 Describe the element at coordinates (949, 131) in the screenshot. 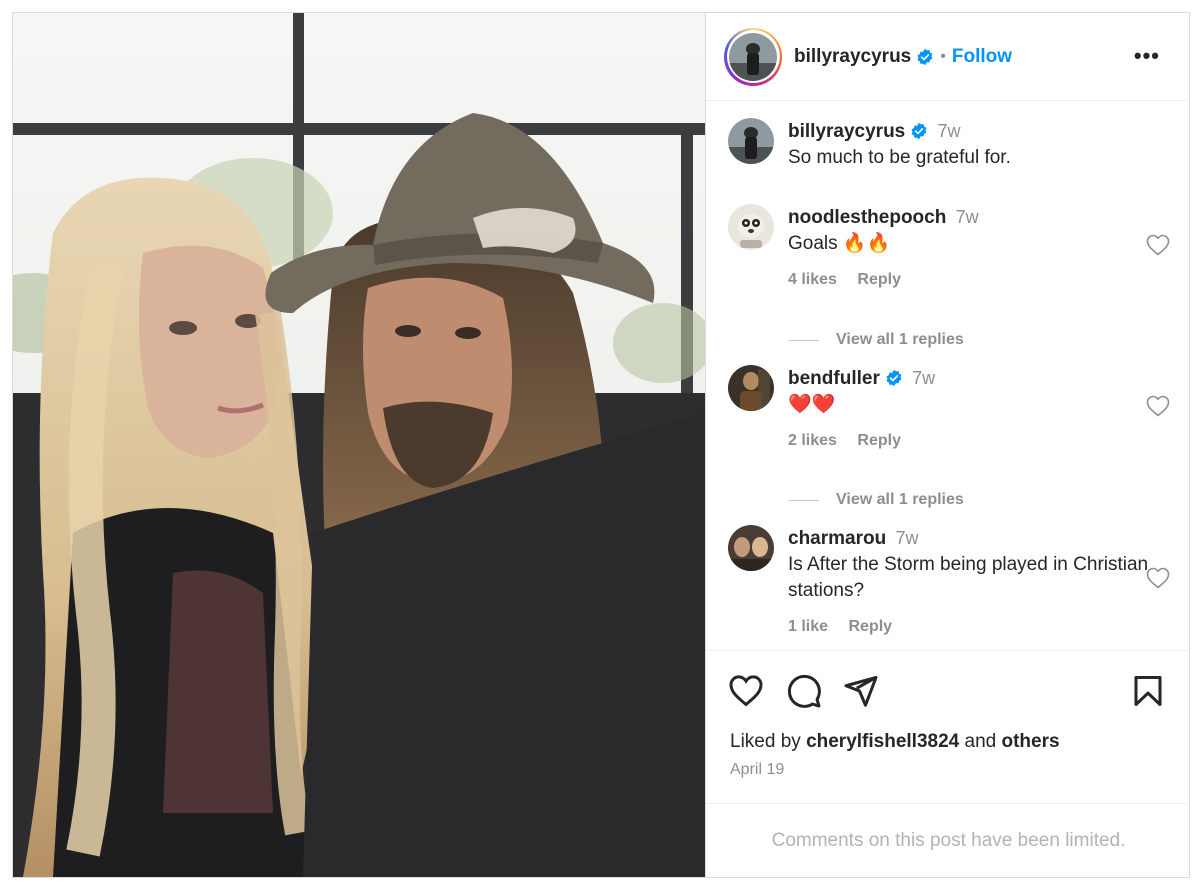

I see `caption-time: 7w` at that location.